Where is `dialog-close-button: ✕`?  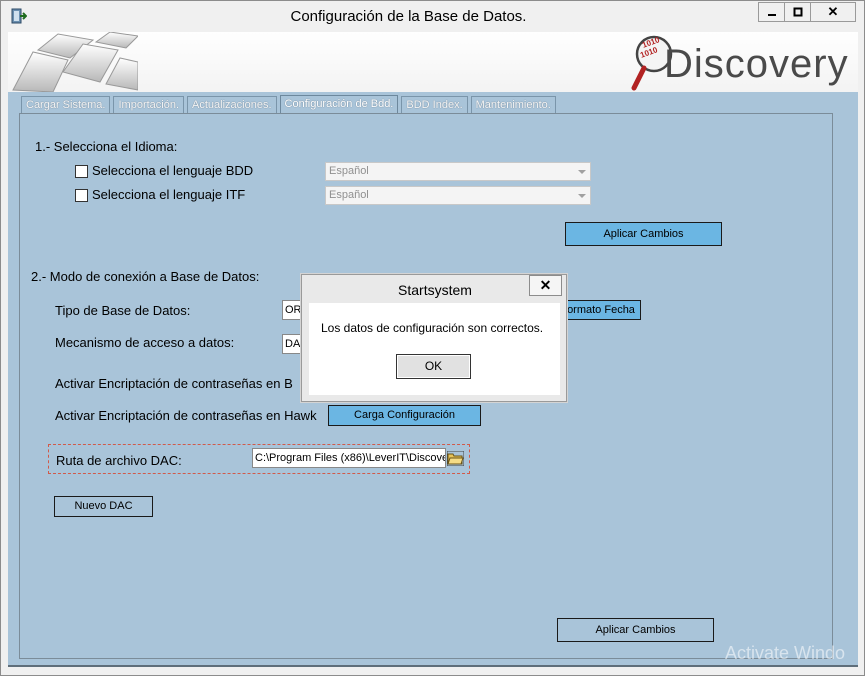
dialog-close-button: ✕ is located at coordinates (545, 285).